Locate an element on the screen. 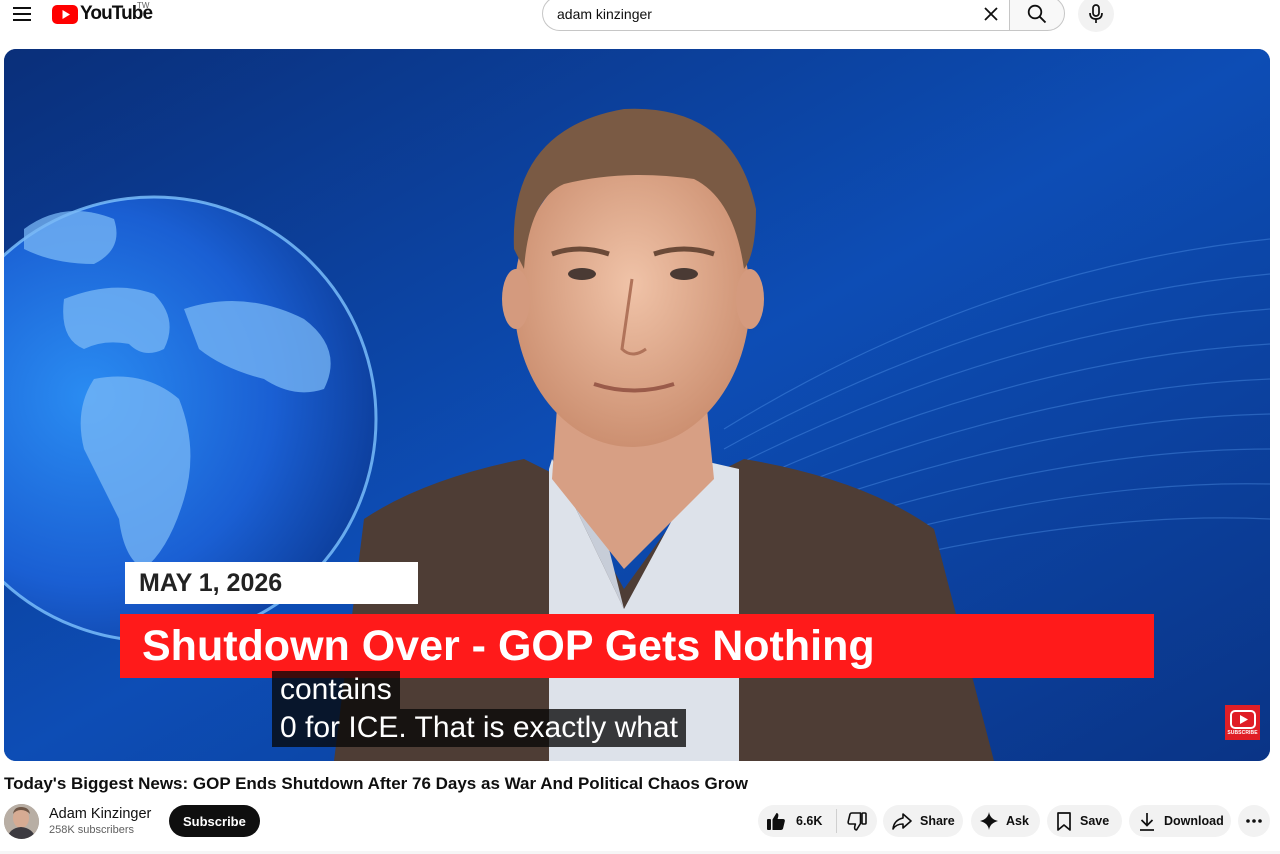  subscriber-count: 258K subscribers is located at coordinates (91, 829).